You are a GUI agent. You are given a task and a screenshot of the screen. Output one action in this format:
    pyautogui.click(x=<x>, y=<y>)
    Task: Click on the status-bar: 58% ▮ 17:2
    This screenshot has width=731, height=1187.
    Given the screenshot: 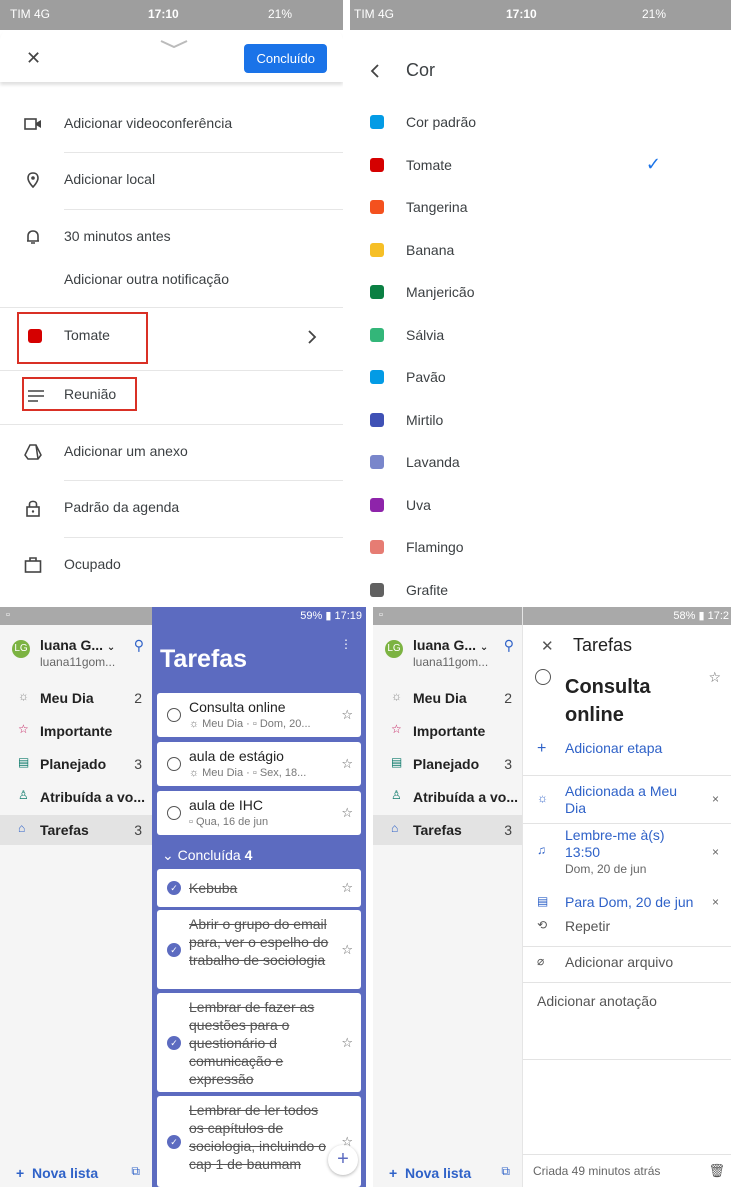 What is the action you would take?
    pyautogui.click(x=627, y=616)
    